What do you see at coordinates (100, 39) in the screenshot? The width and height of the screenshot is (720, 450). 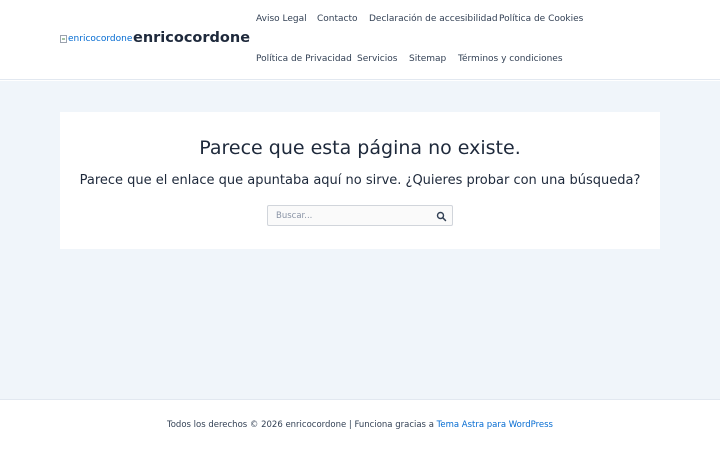 I see `site-logo-alt-text: enricocordone` at bounding box center [100, 39].